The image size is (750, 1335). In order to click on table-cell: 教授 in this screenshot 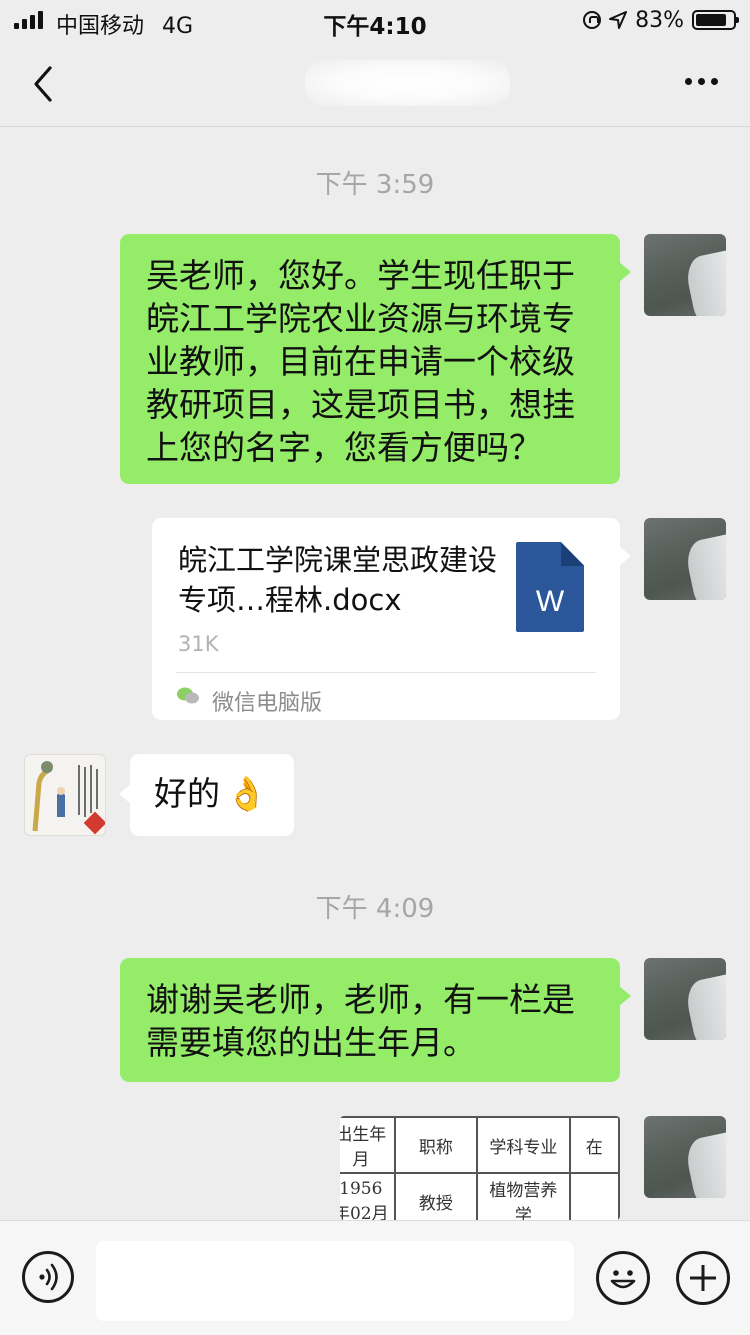, I will do `click(436, 1196)`.